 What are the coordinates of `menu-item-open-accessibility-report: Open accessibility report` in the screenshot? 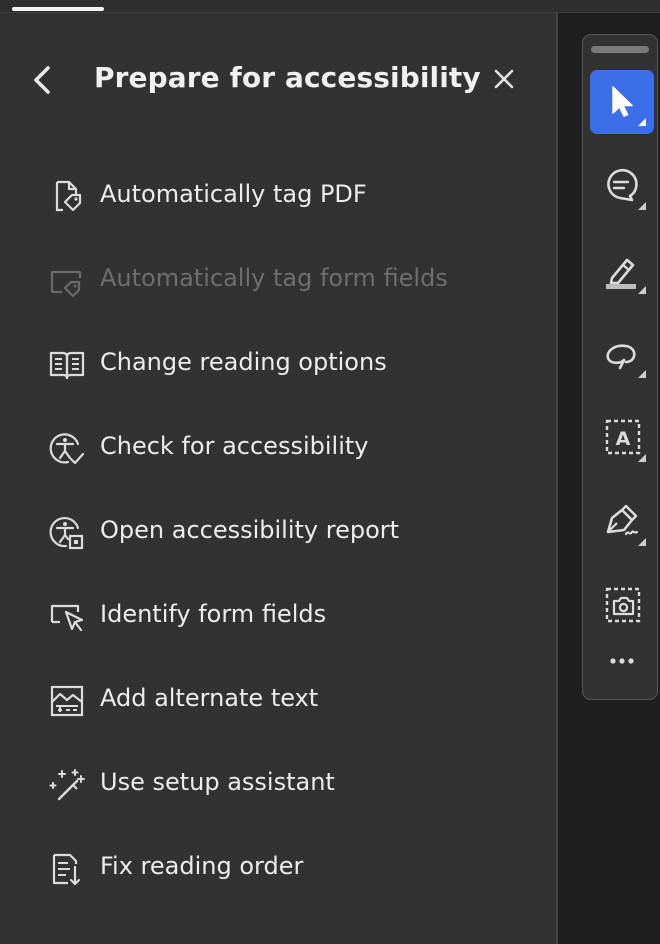 It's located at (278, 532).